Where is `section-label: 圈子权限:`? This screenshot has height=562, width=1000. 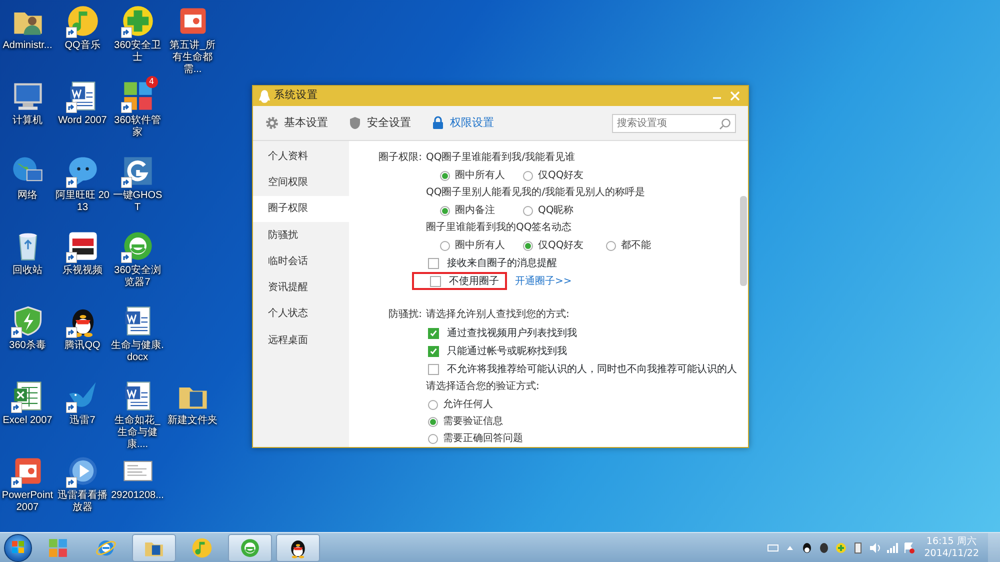
section-label: 圈子权限: is located at coordinates (400, 157).